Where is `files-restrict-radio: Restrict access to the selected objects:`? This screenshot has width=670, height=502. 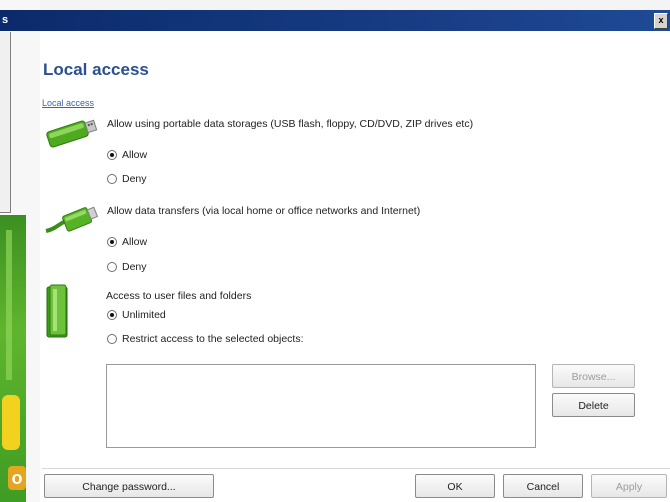
files-restrict-radio: Restrict access to the selected objects: is located at coordinates (205, 339).